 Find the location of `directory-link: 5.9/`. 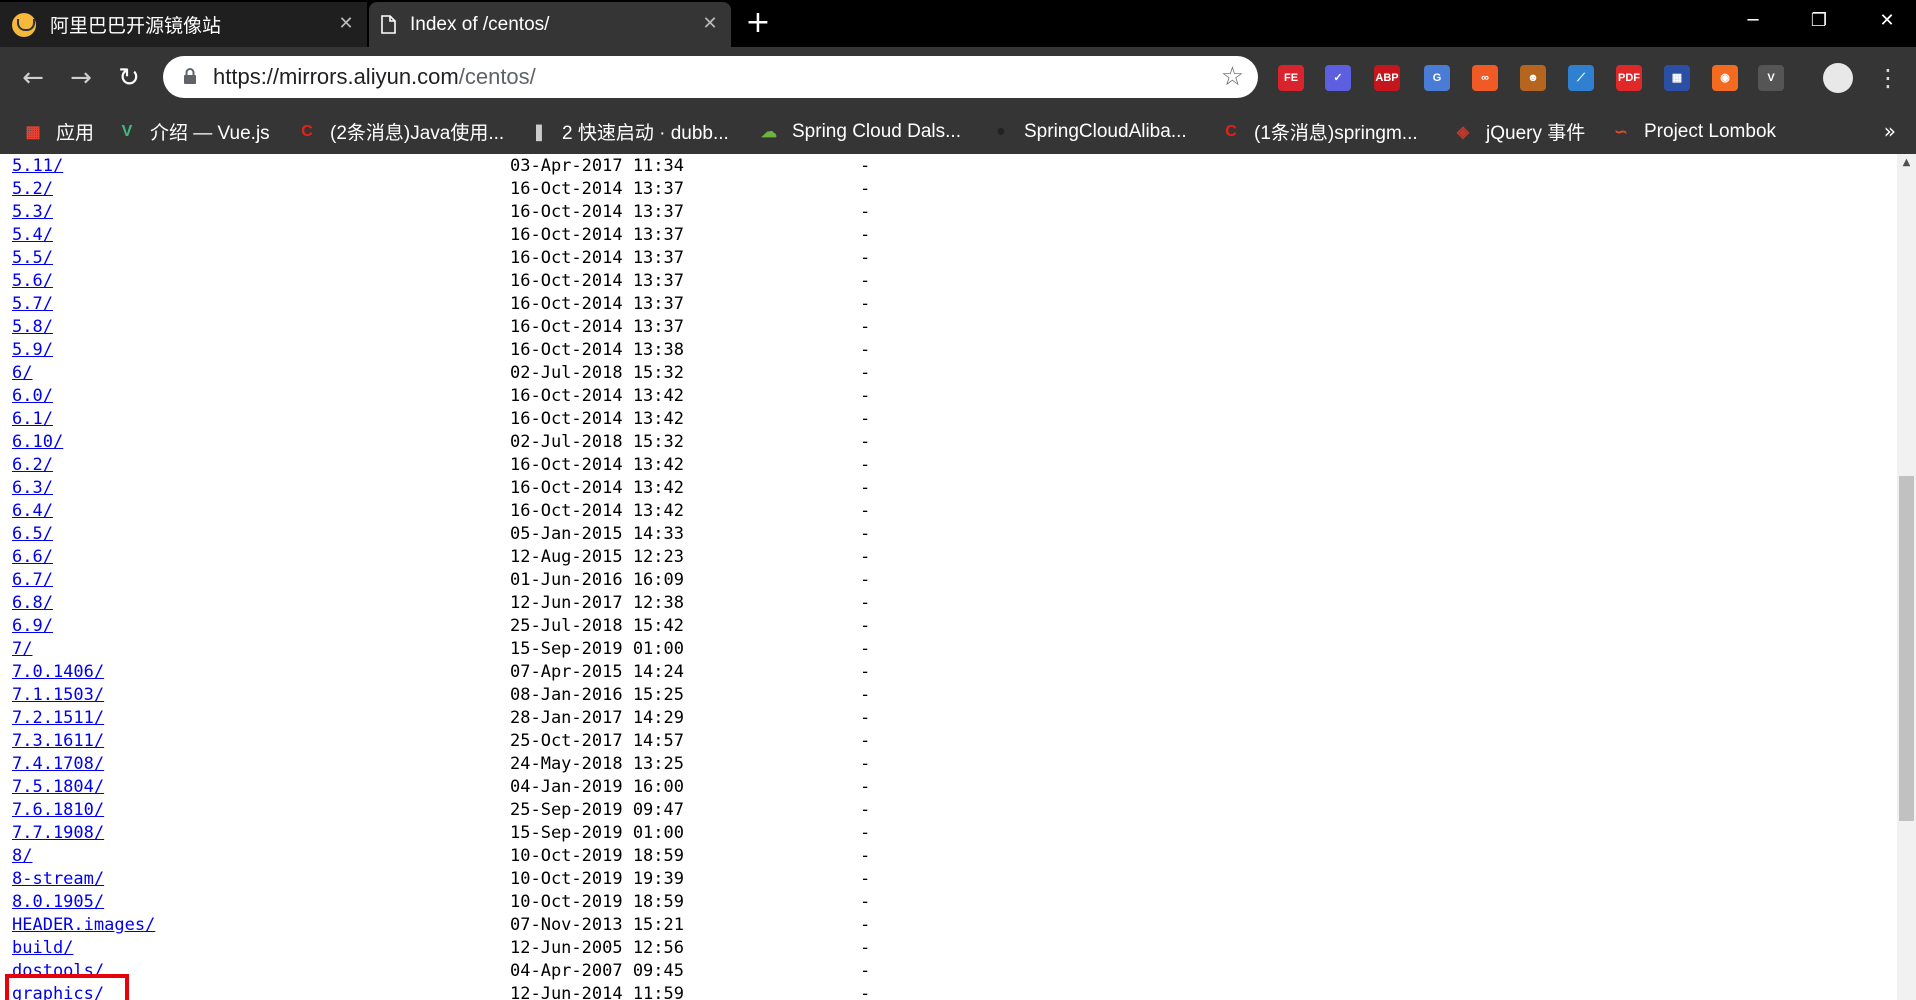

directory-link: 5.9/ is located at coordinates (32, 350).